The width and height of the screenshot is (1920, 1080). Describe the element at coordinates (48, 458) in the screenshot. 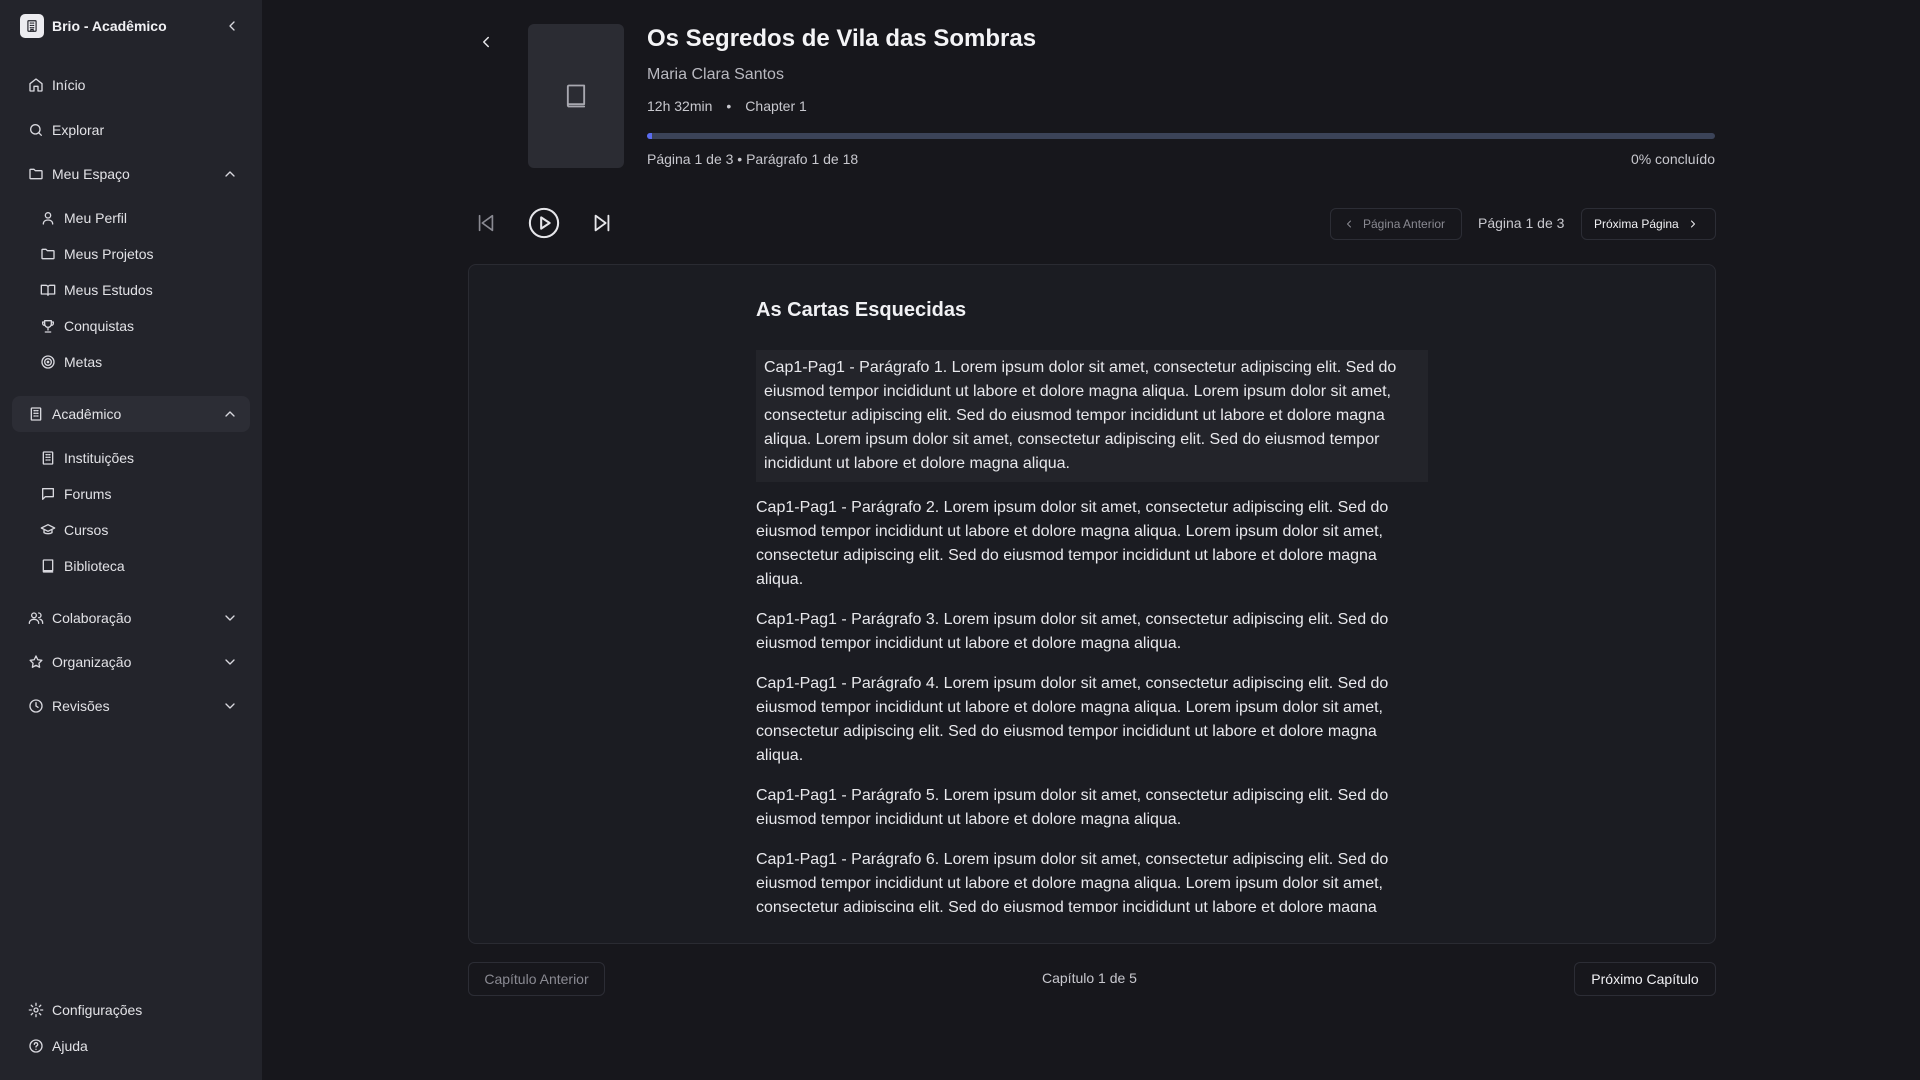

I see `building-icon` at that location.